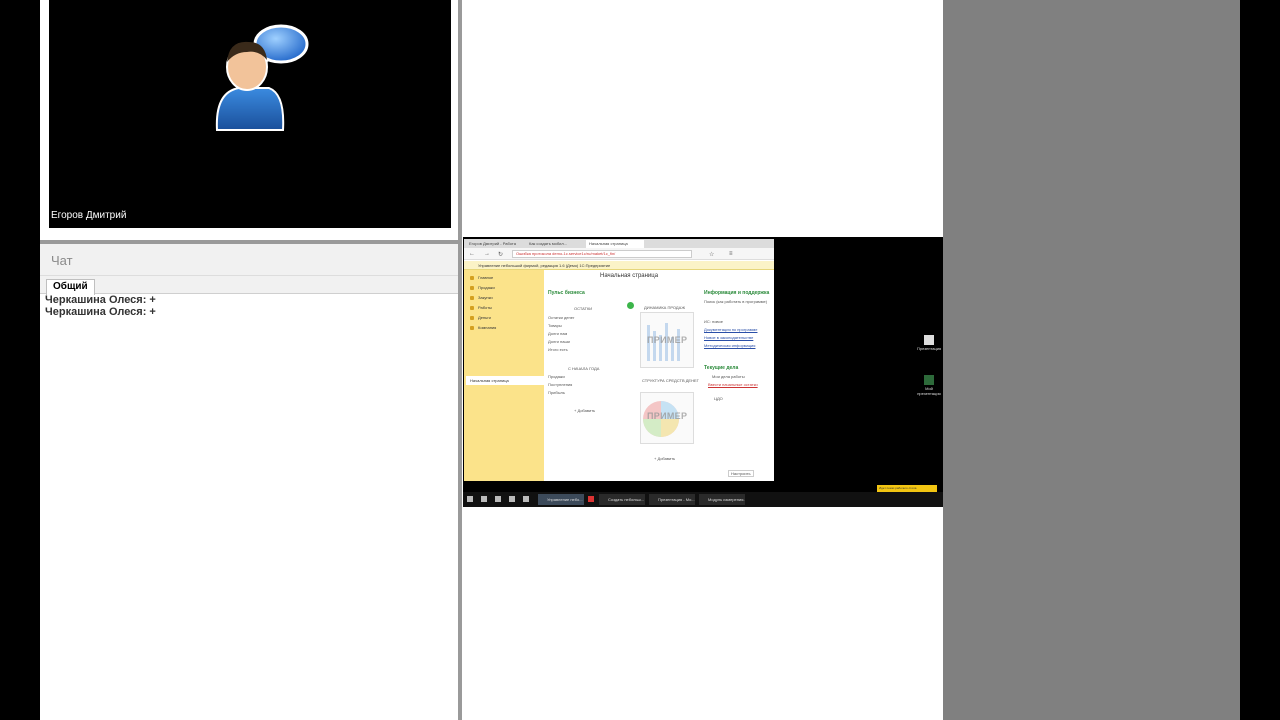 The height and width of the screenshot is (720, 1280). Describe the element at coordinates (557, 333) in the screenshot. I see `remains-item: Долги нам` at that location.